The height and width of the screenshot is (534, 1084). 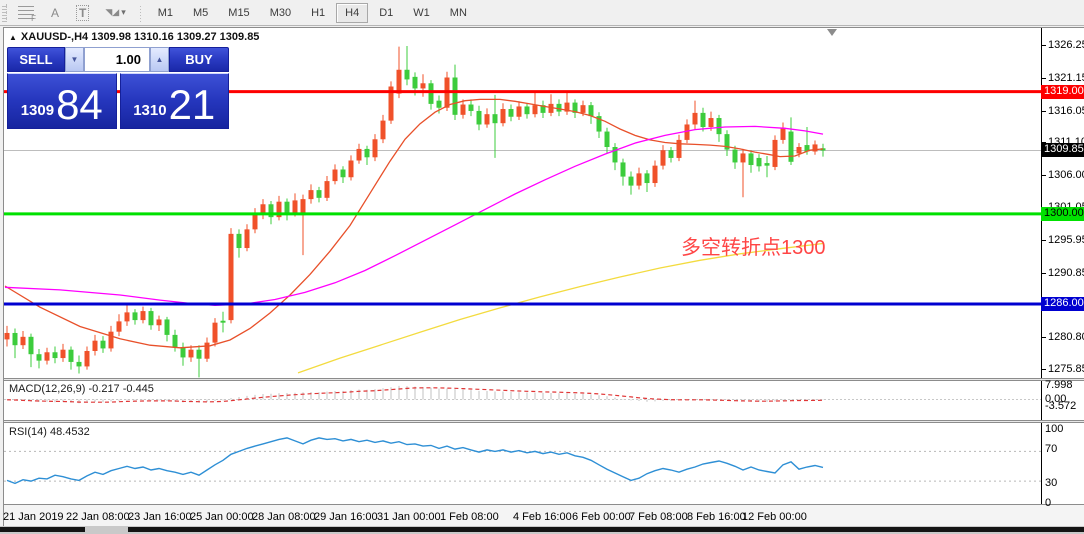 I want to click on text-a-icon: A, so click(x=54, y=12).